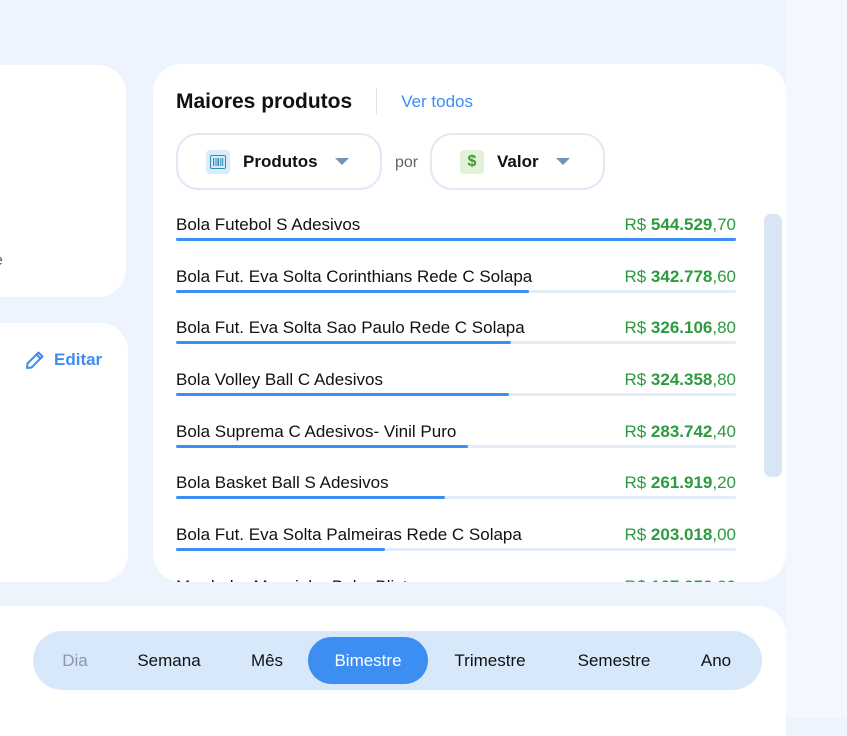  Describe the element at coordinates (75, 660) in the screenshot. I see `period-tab: Dia` at that location.